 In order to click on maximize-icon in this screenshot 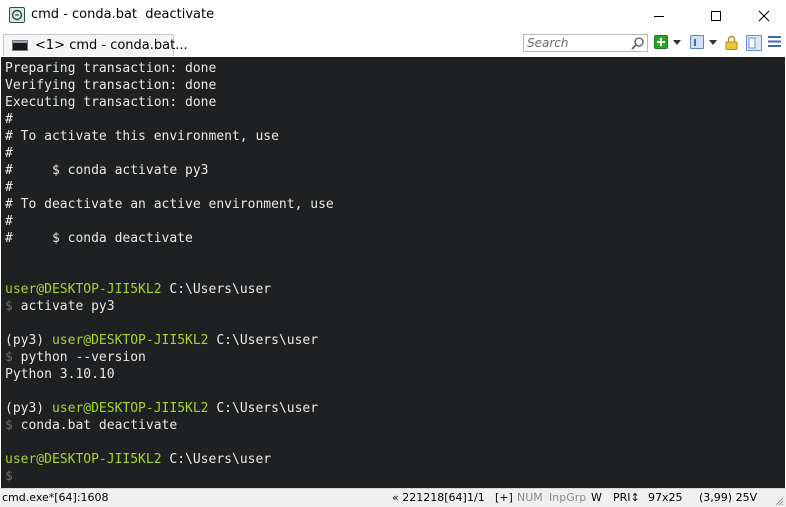, I will do `click(715, 15)`.